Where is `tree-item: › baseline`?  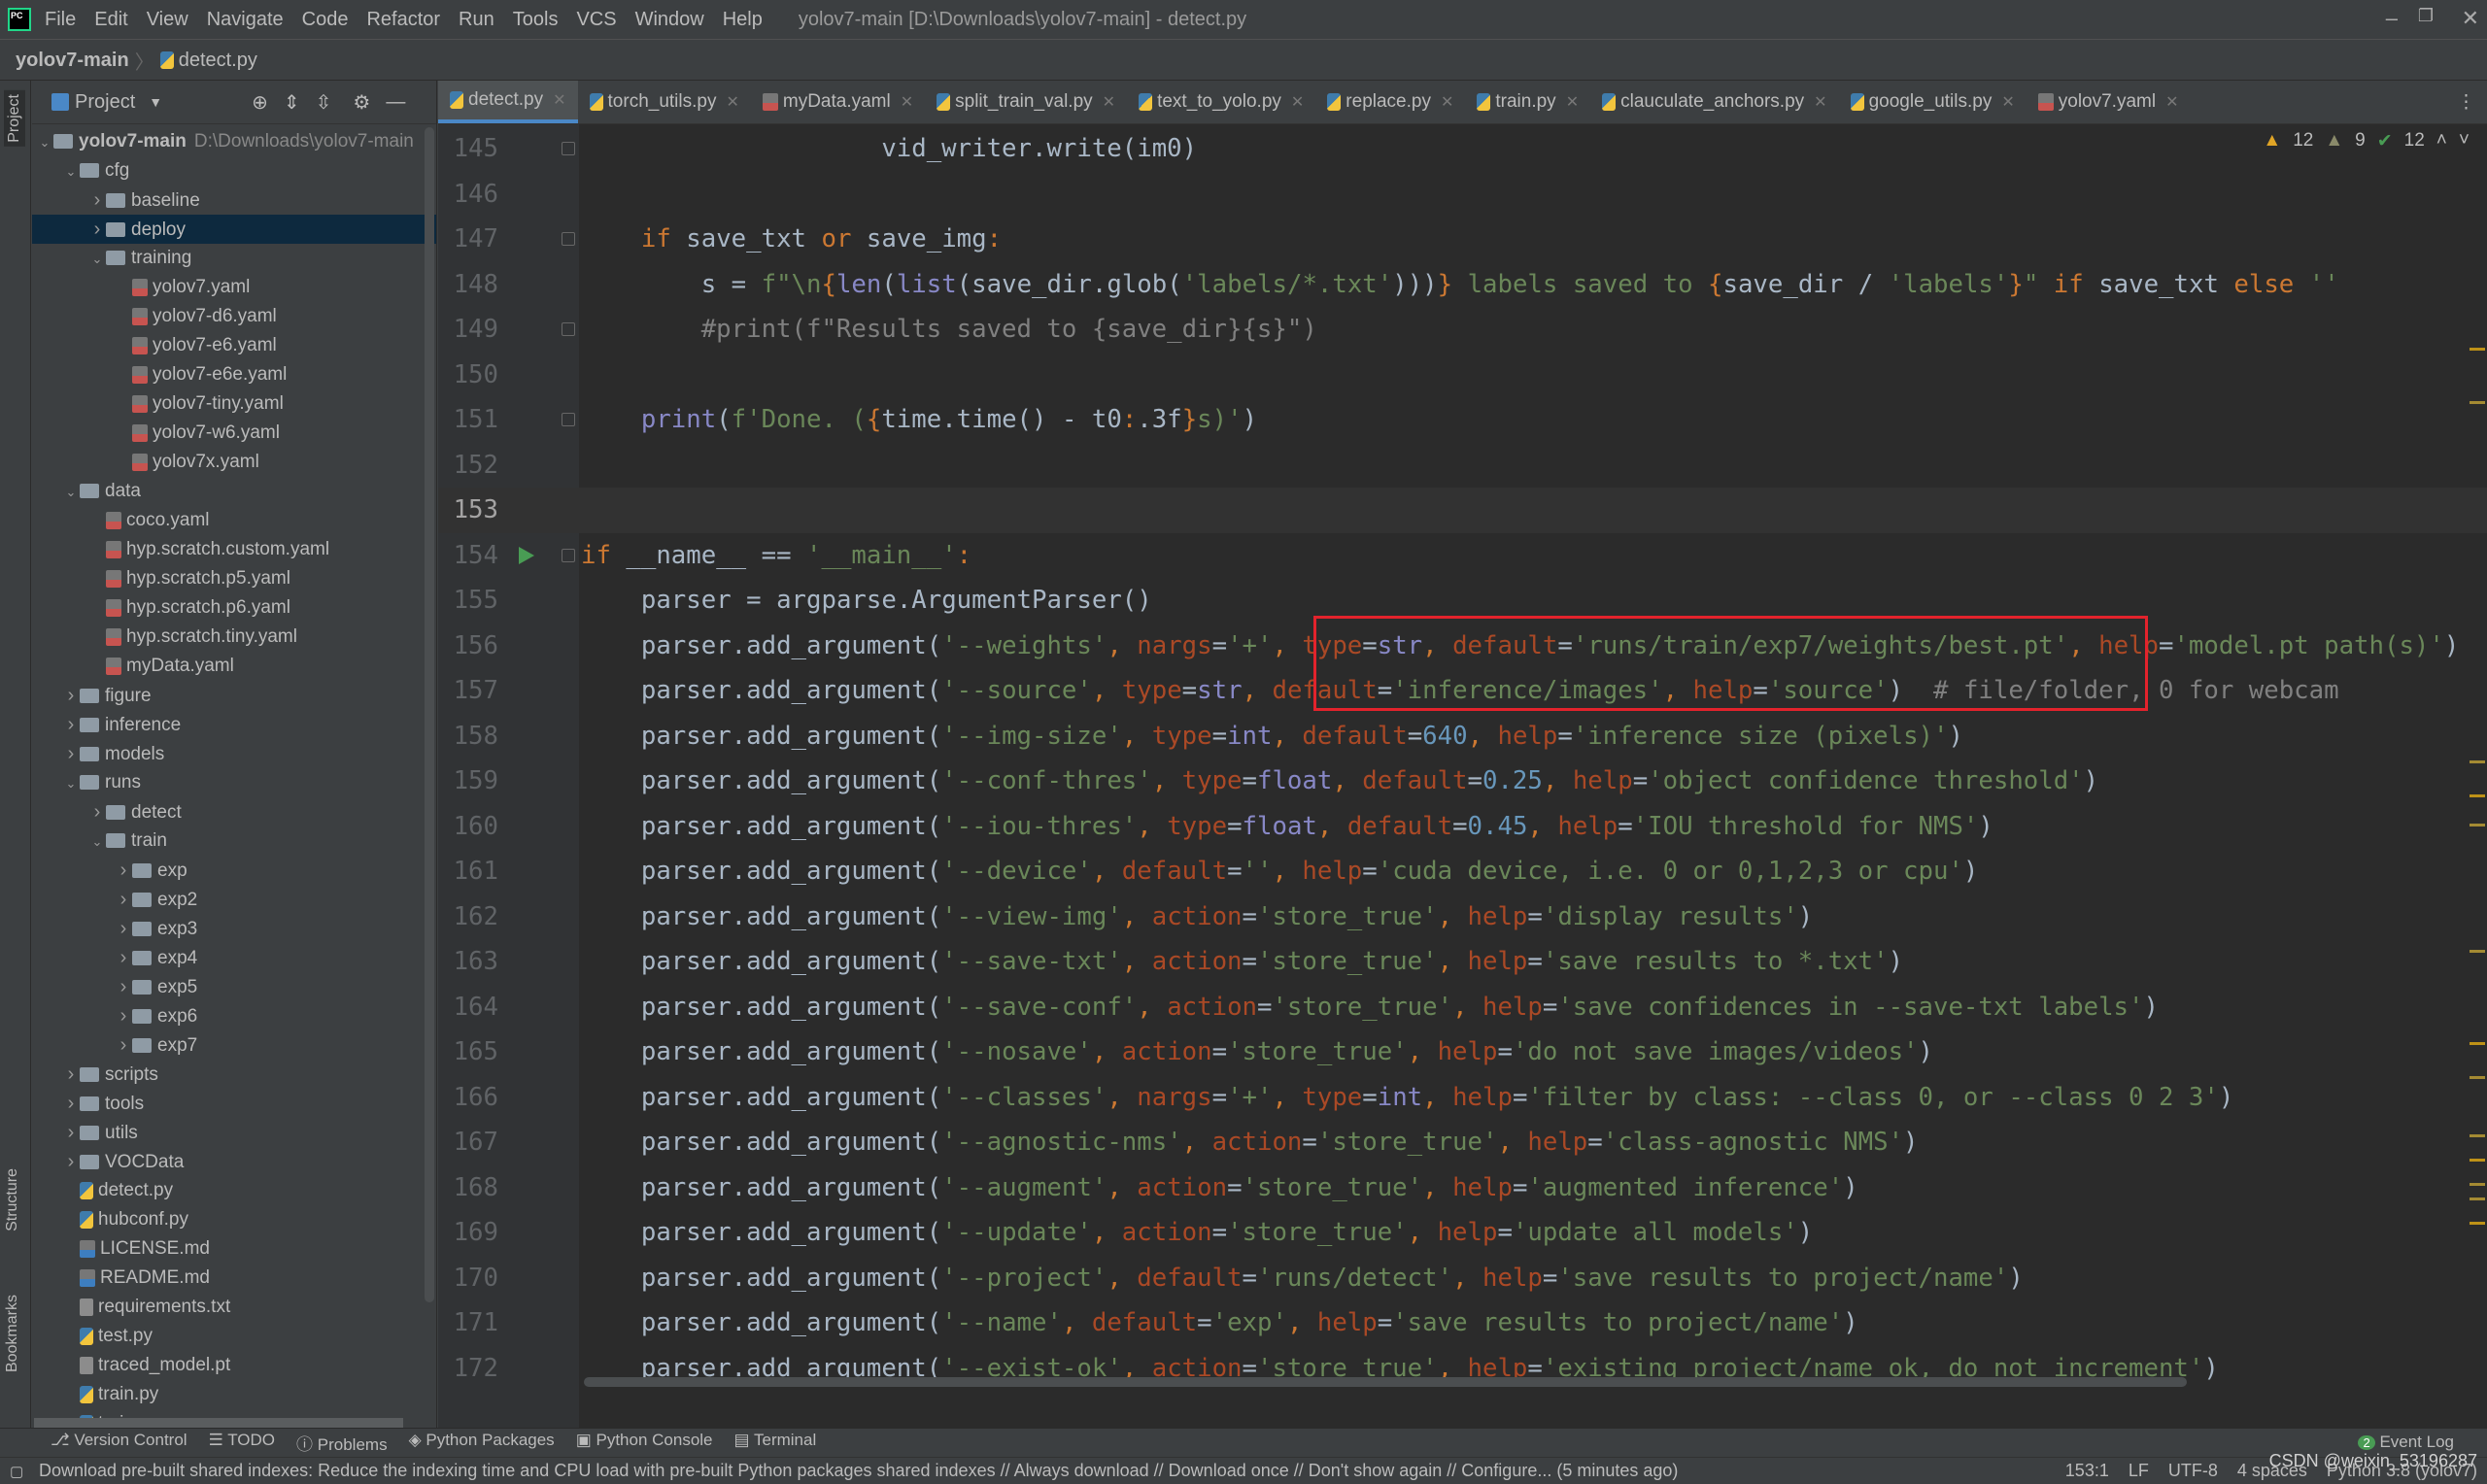
tree-item: › baseline is located at coordinates (234, 200).